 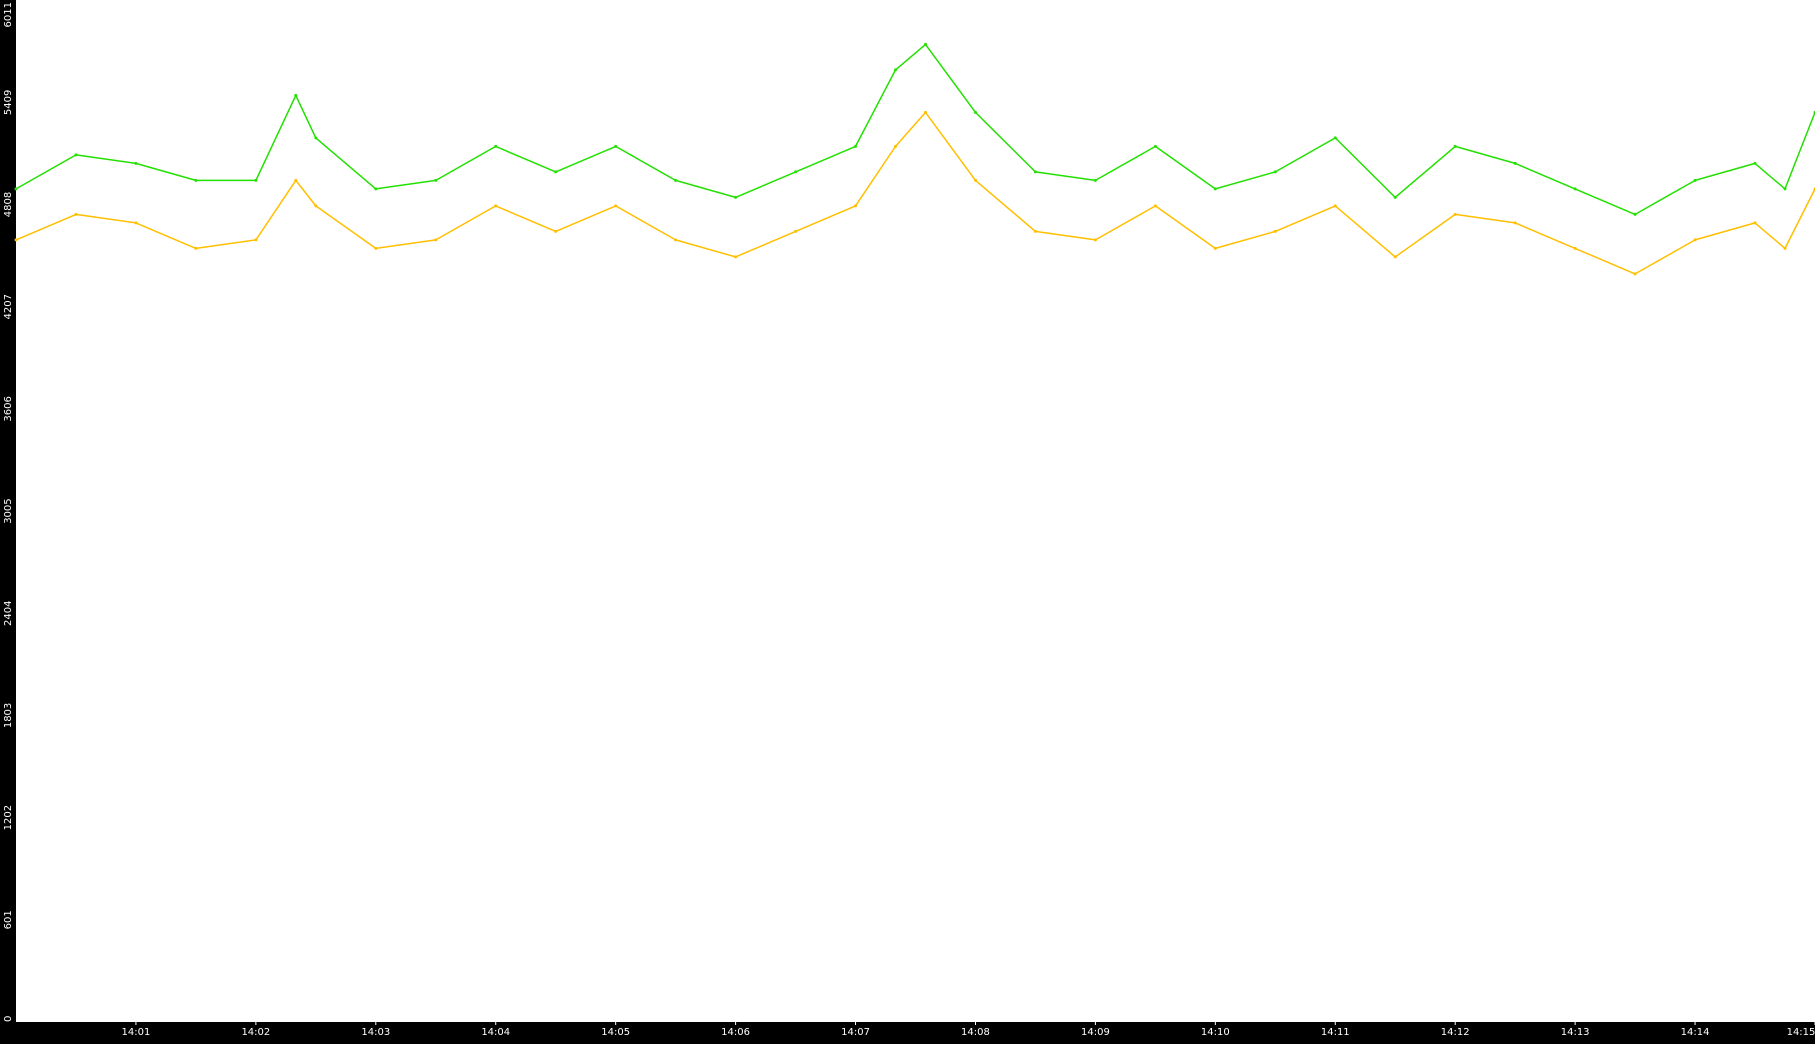 I want to click on x-tick-label: 14:14, so click(x=1695, y=1032).